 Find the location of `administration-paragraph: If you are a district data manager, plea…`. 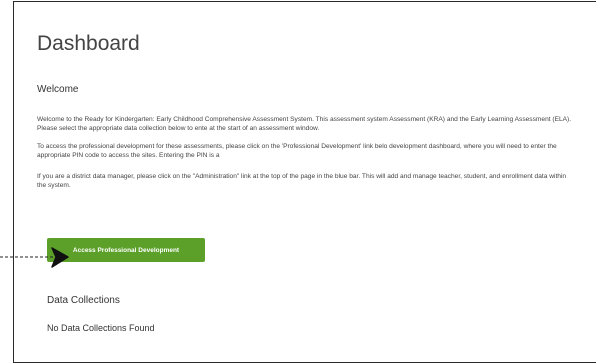

administration-paragraph: If you are a district data manager, plea… is located at coordinates (302, 181).